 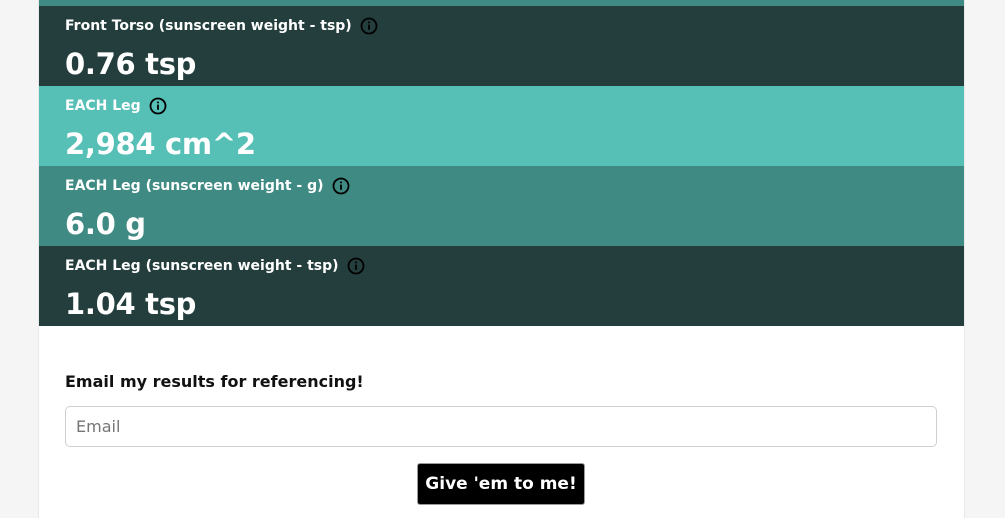 I want to click on result-label: EACH Leg (sunscreen weight - g), so click(x=194, y=186).